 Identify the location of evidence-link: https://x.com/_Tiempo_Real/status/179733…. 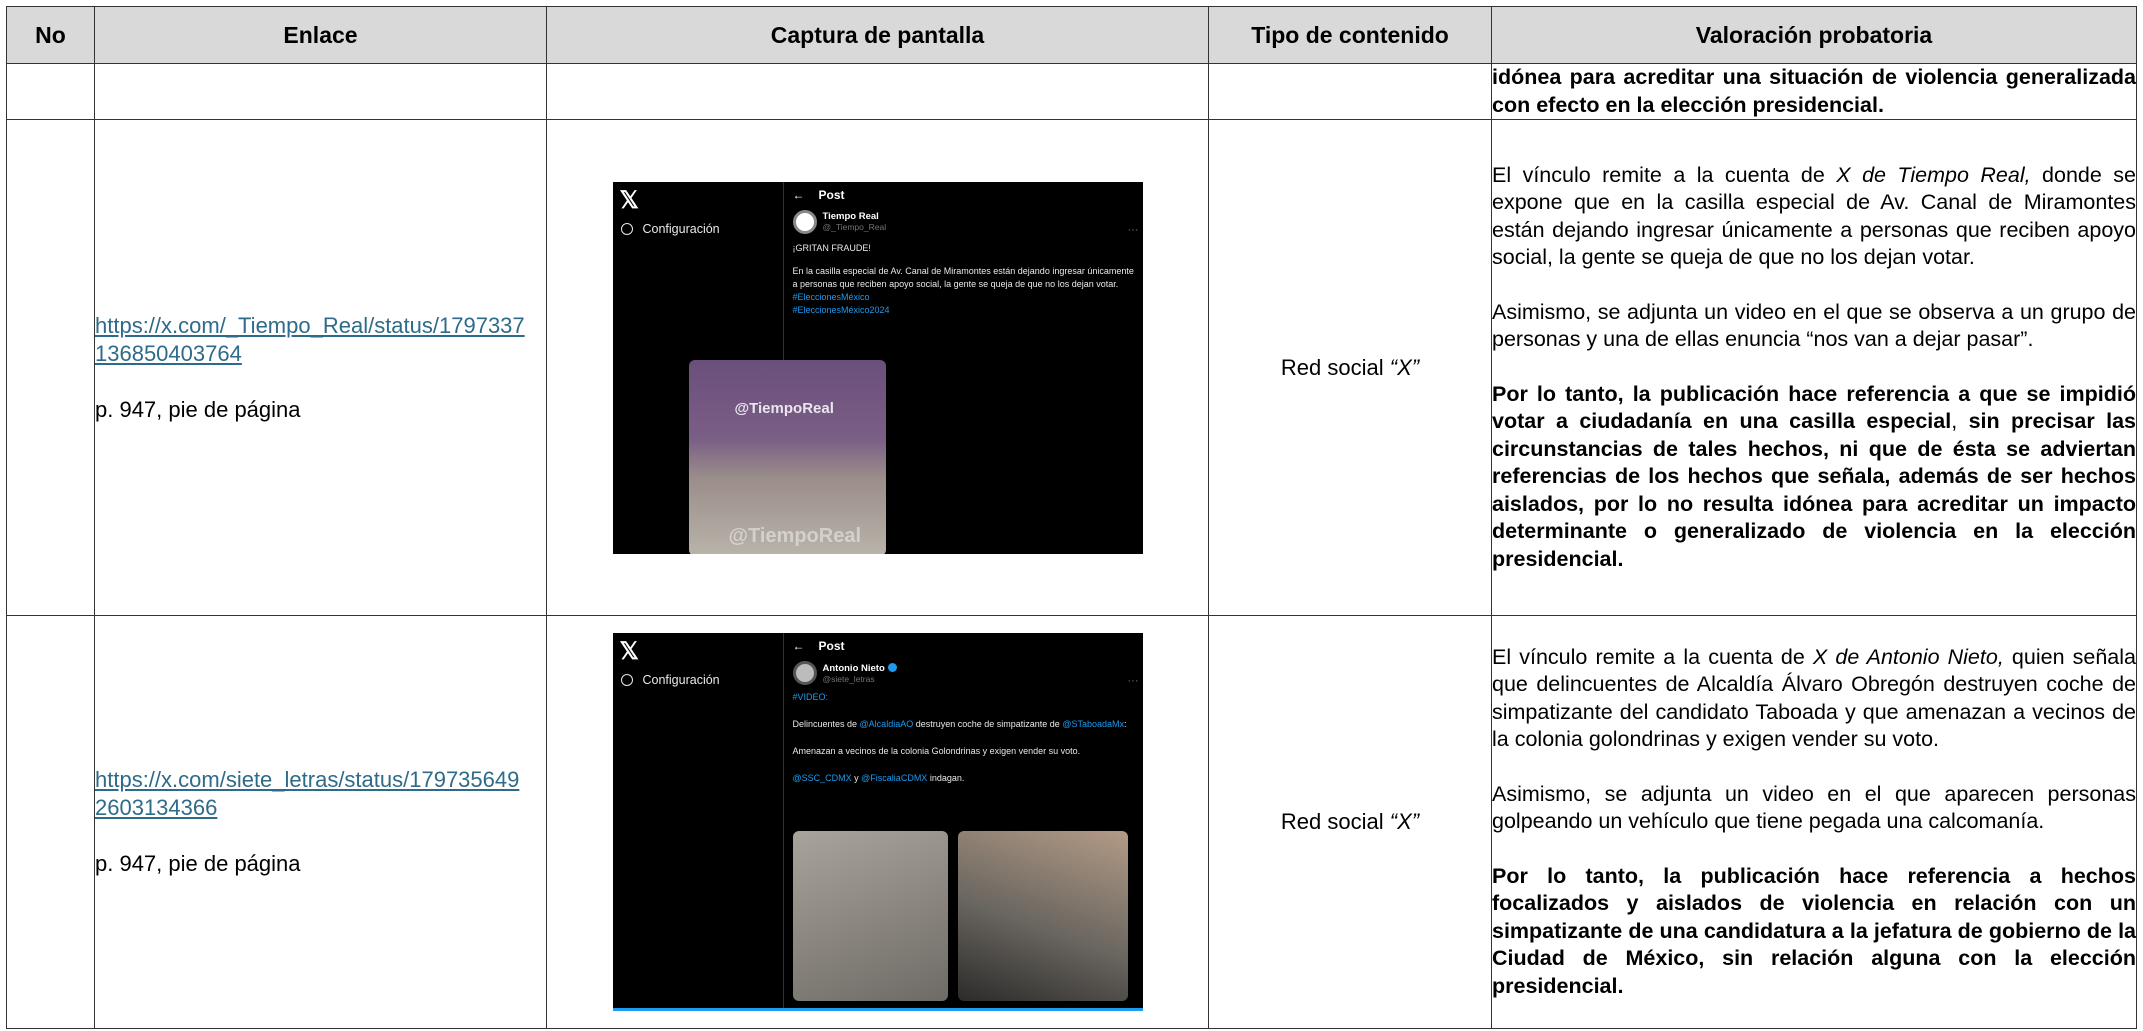
(312, 340).